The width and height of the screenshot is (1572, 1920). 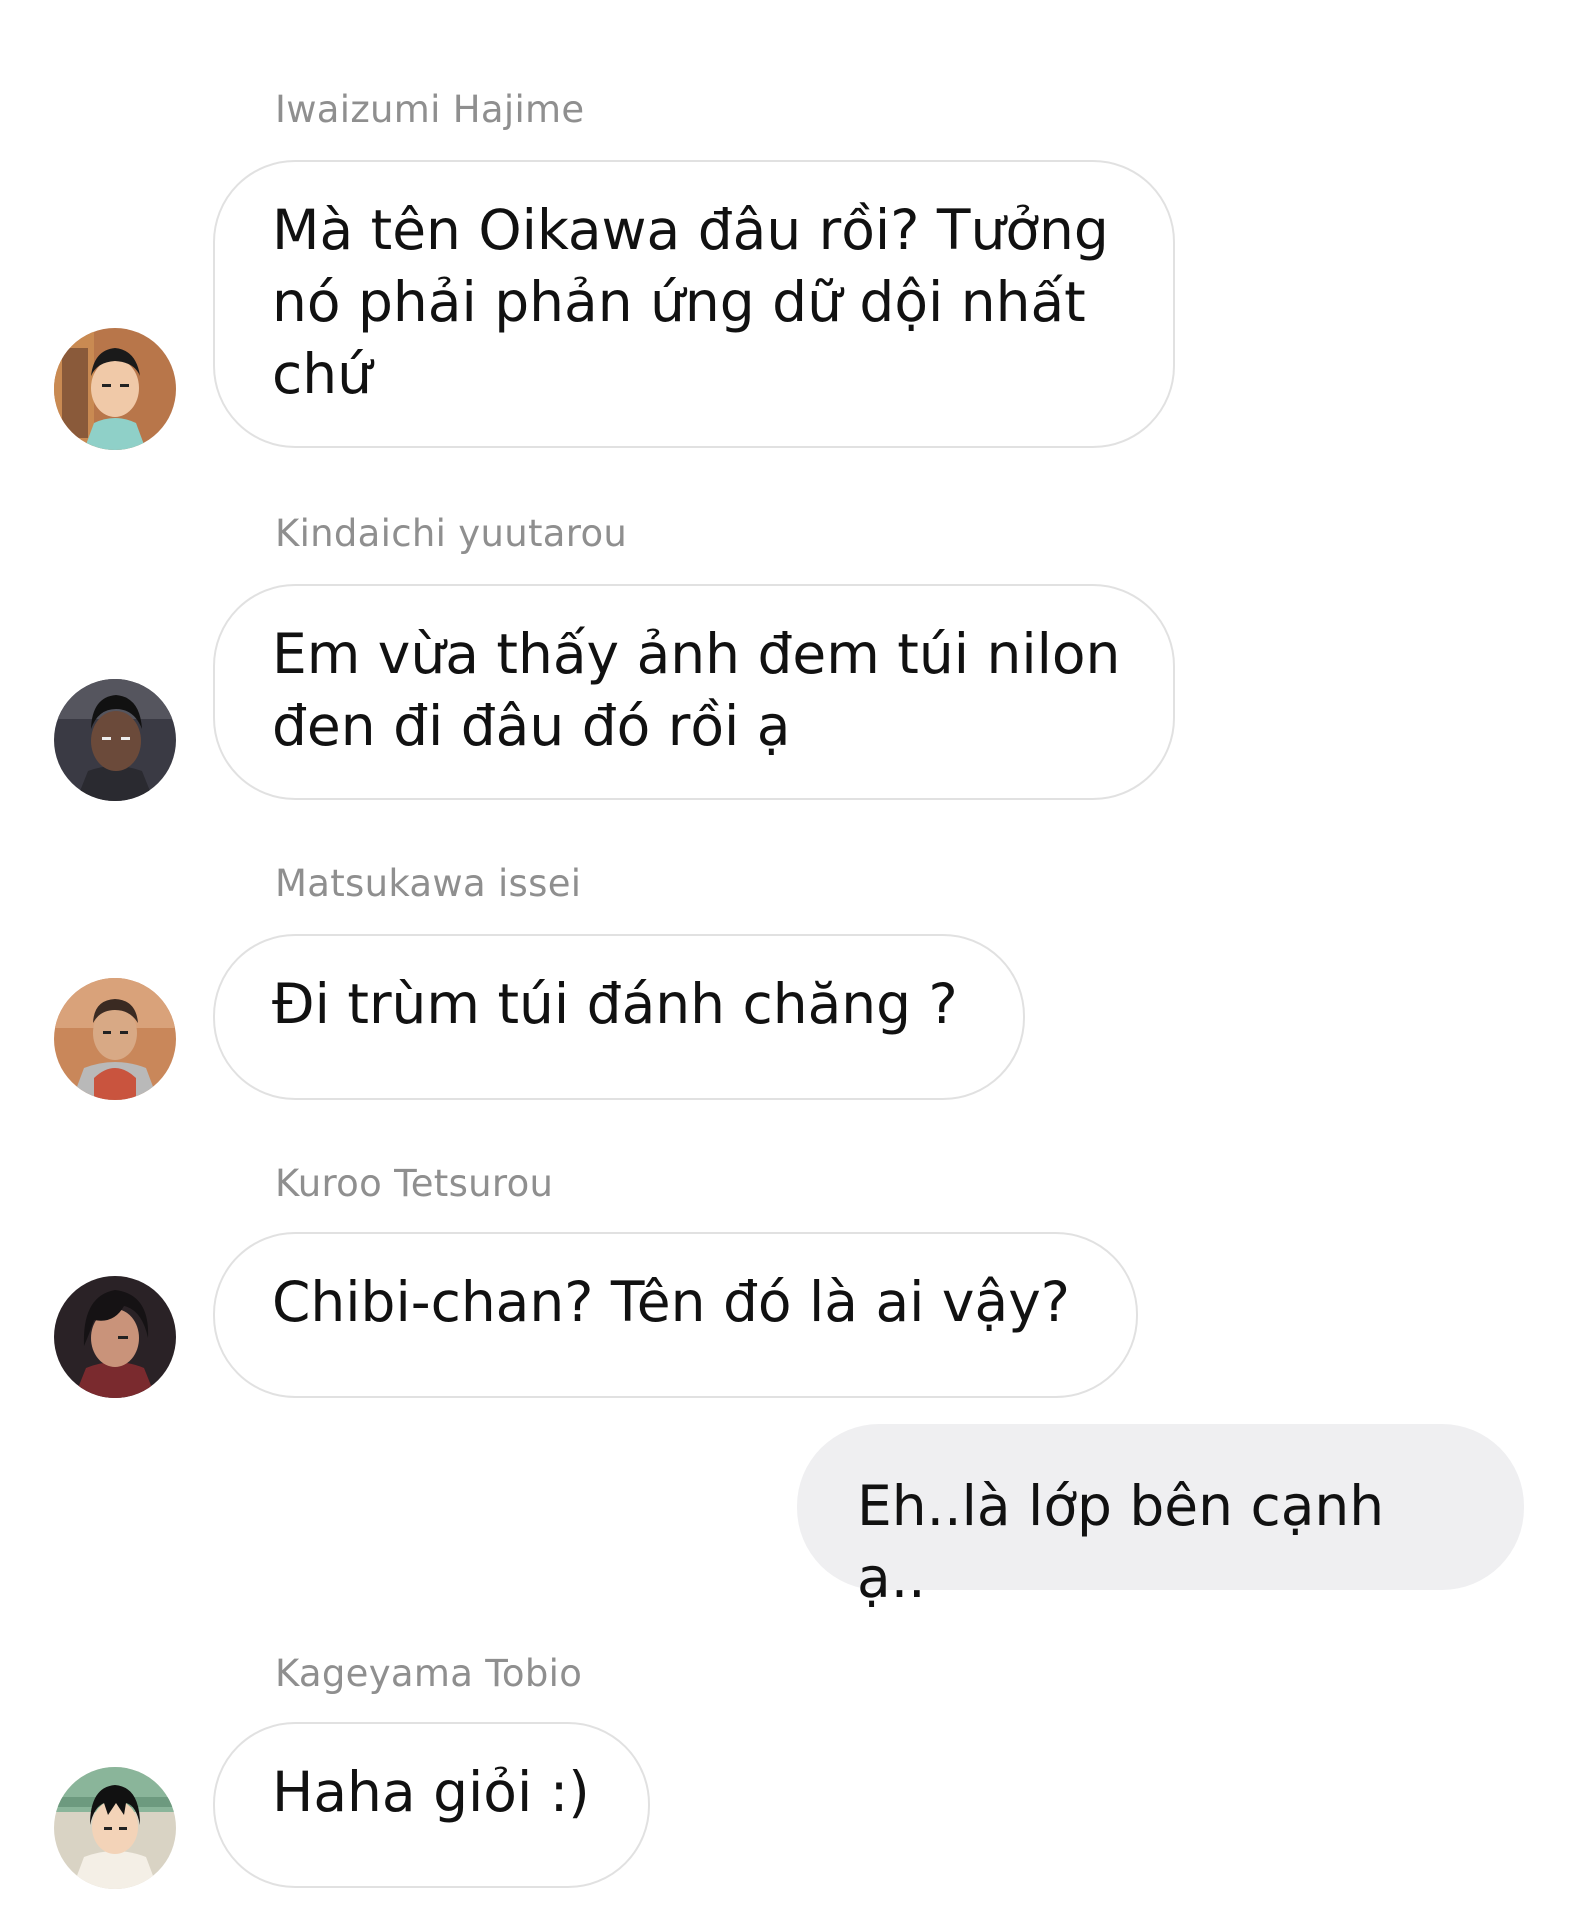 I want to click on message-text: Eh..là lớp bên cạnh ạ.., so click(x=1121, y=1542).